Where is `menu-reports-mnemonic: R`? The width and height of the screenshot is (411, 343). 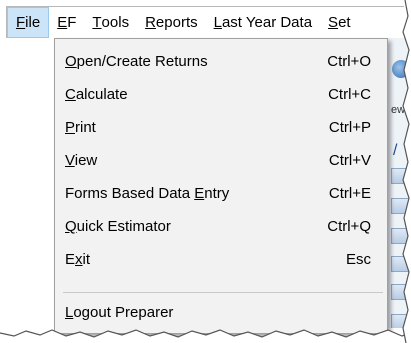 menu-reports-mnemonic: R is located at coordinates (150, 22).